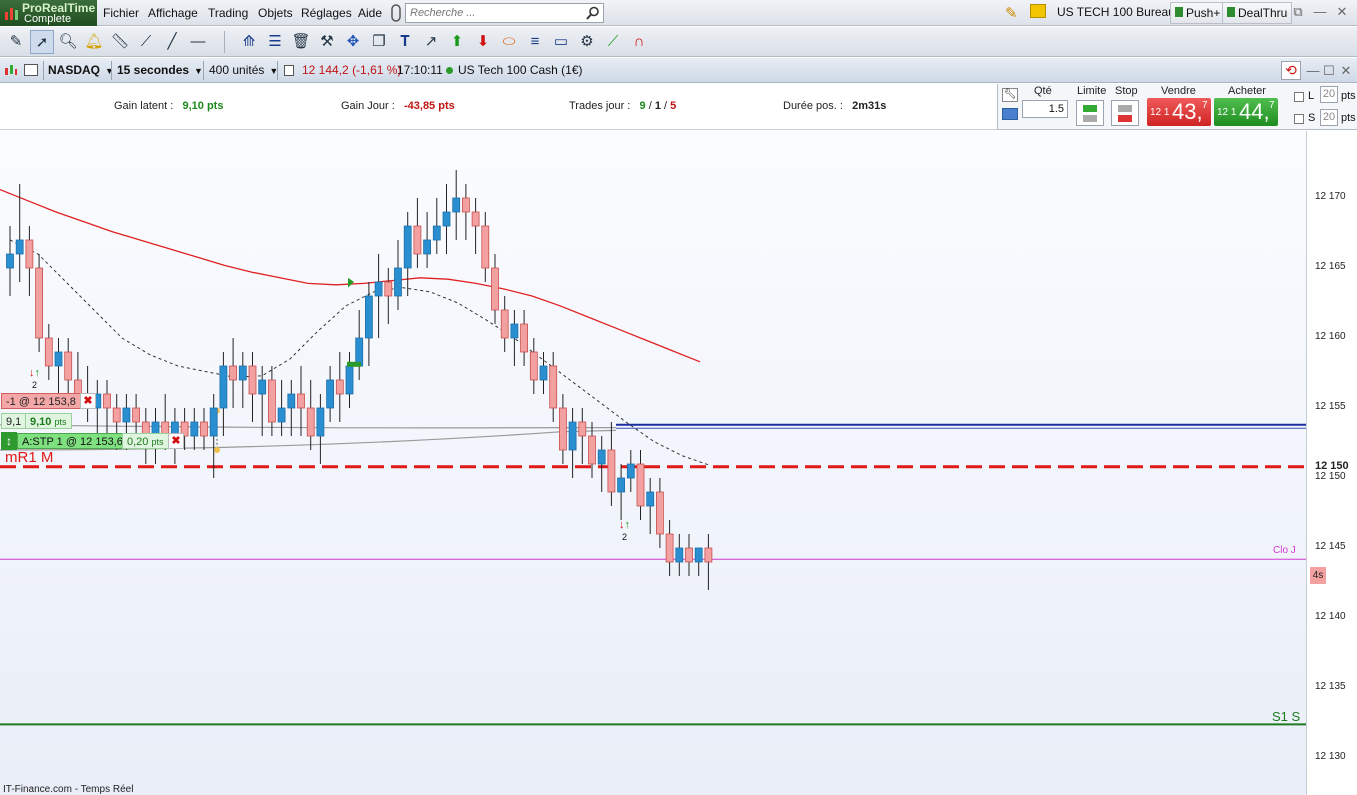 This screenshot has height=795, width=1357. What do you see at coordinates (146, 42) in the screenshot?
I see `segment-icon: ⟋` at bounding box center [146, 42].